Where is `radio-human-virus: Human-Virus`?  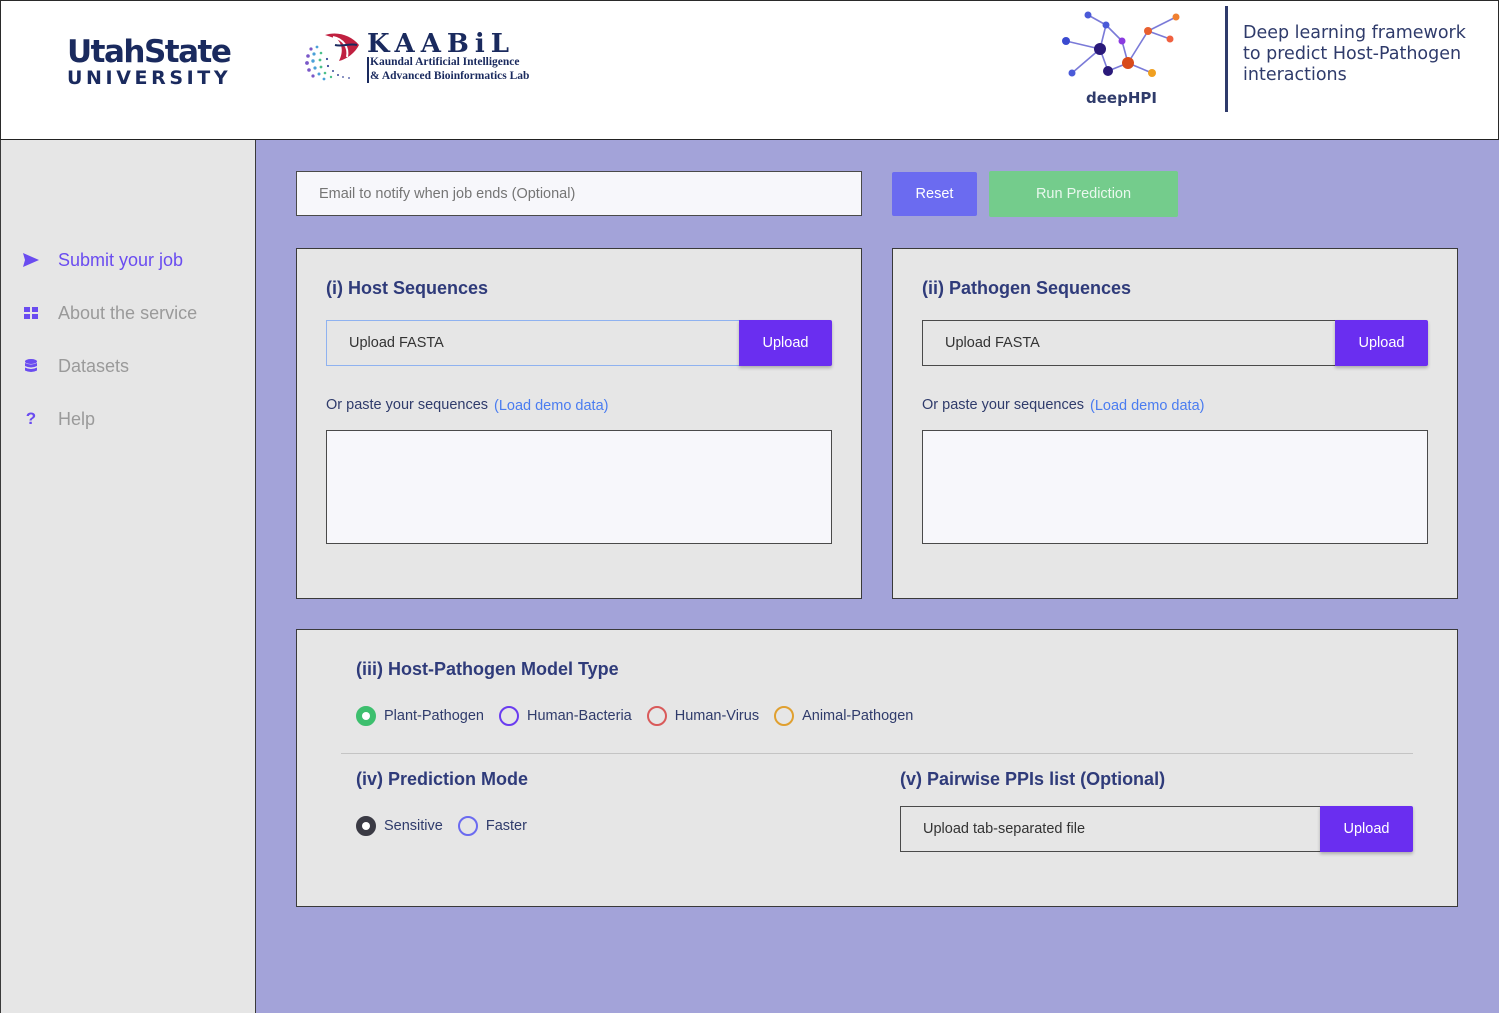 radio-human-virus: Human-Virus is located at coordinates (703, 716).